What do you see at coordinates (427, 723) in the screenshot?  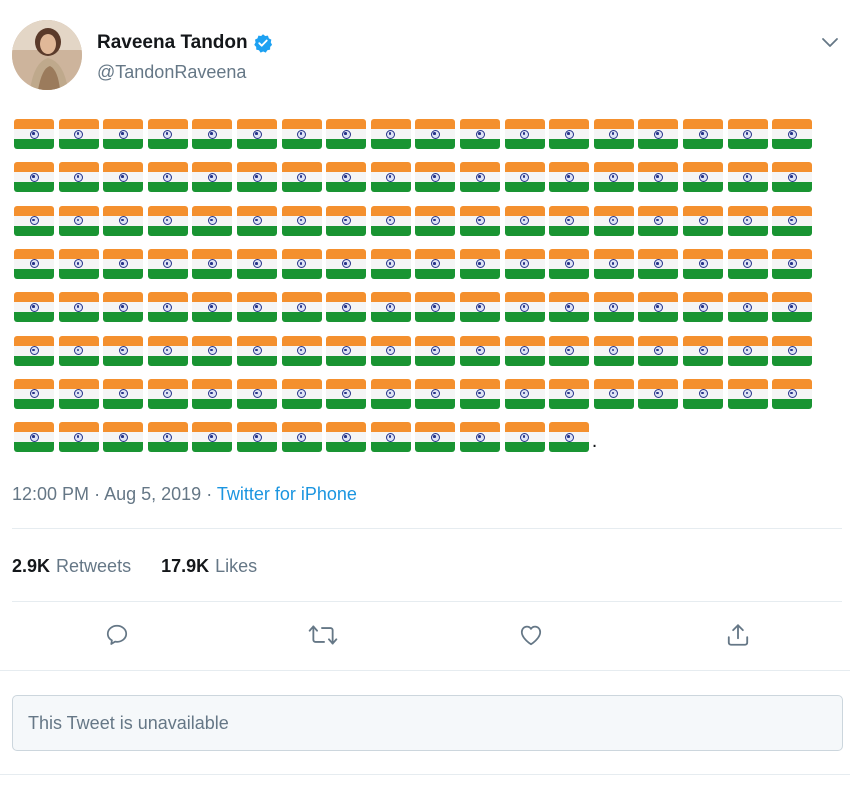 I see `quoted-tweet-unavailable: This Tweet is unavailable` at bounding box center [427, 723].